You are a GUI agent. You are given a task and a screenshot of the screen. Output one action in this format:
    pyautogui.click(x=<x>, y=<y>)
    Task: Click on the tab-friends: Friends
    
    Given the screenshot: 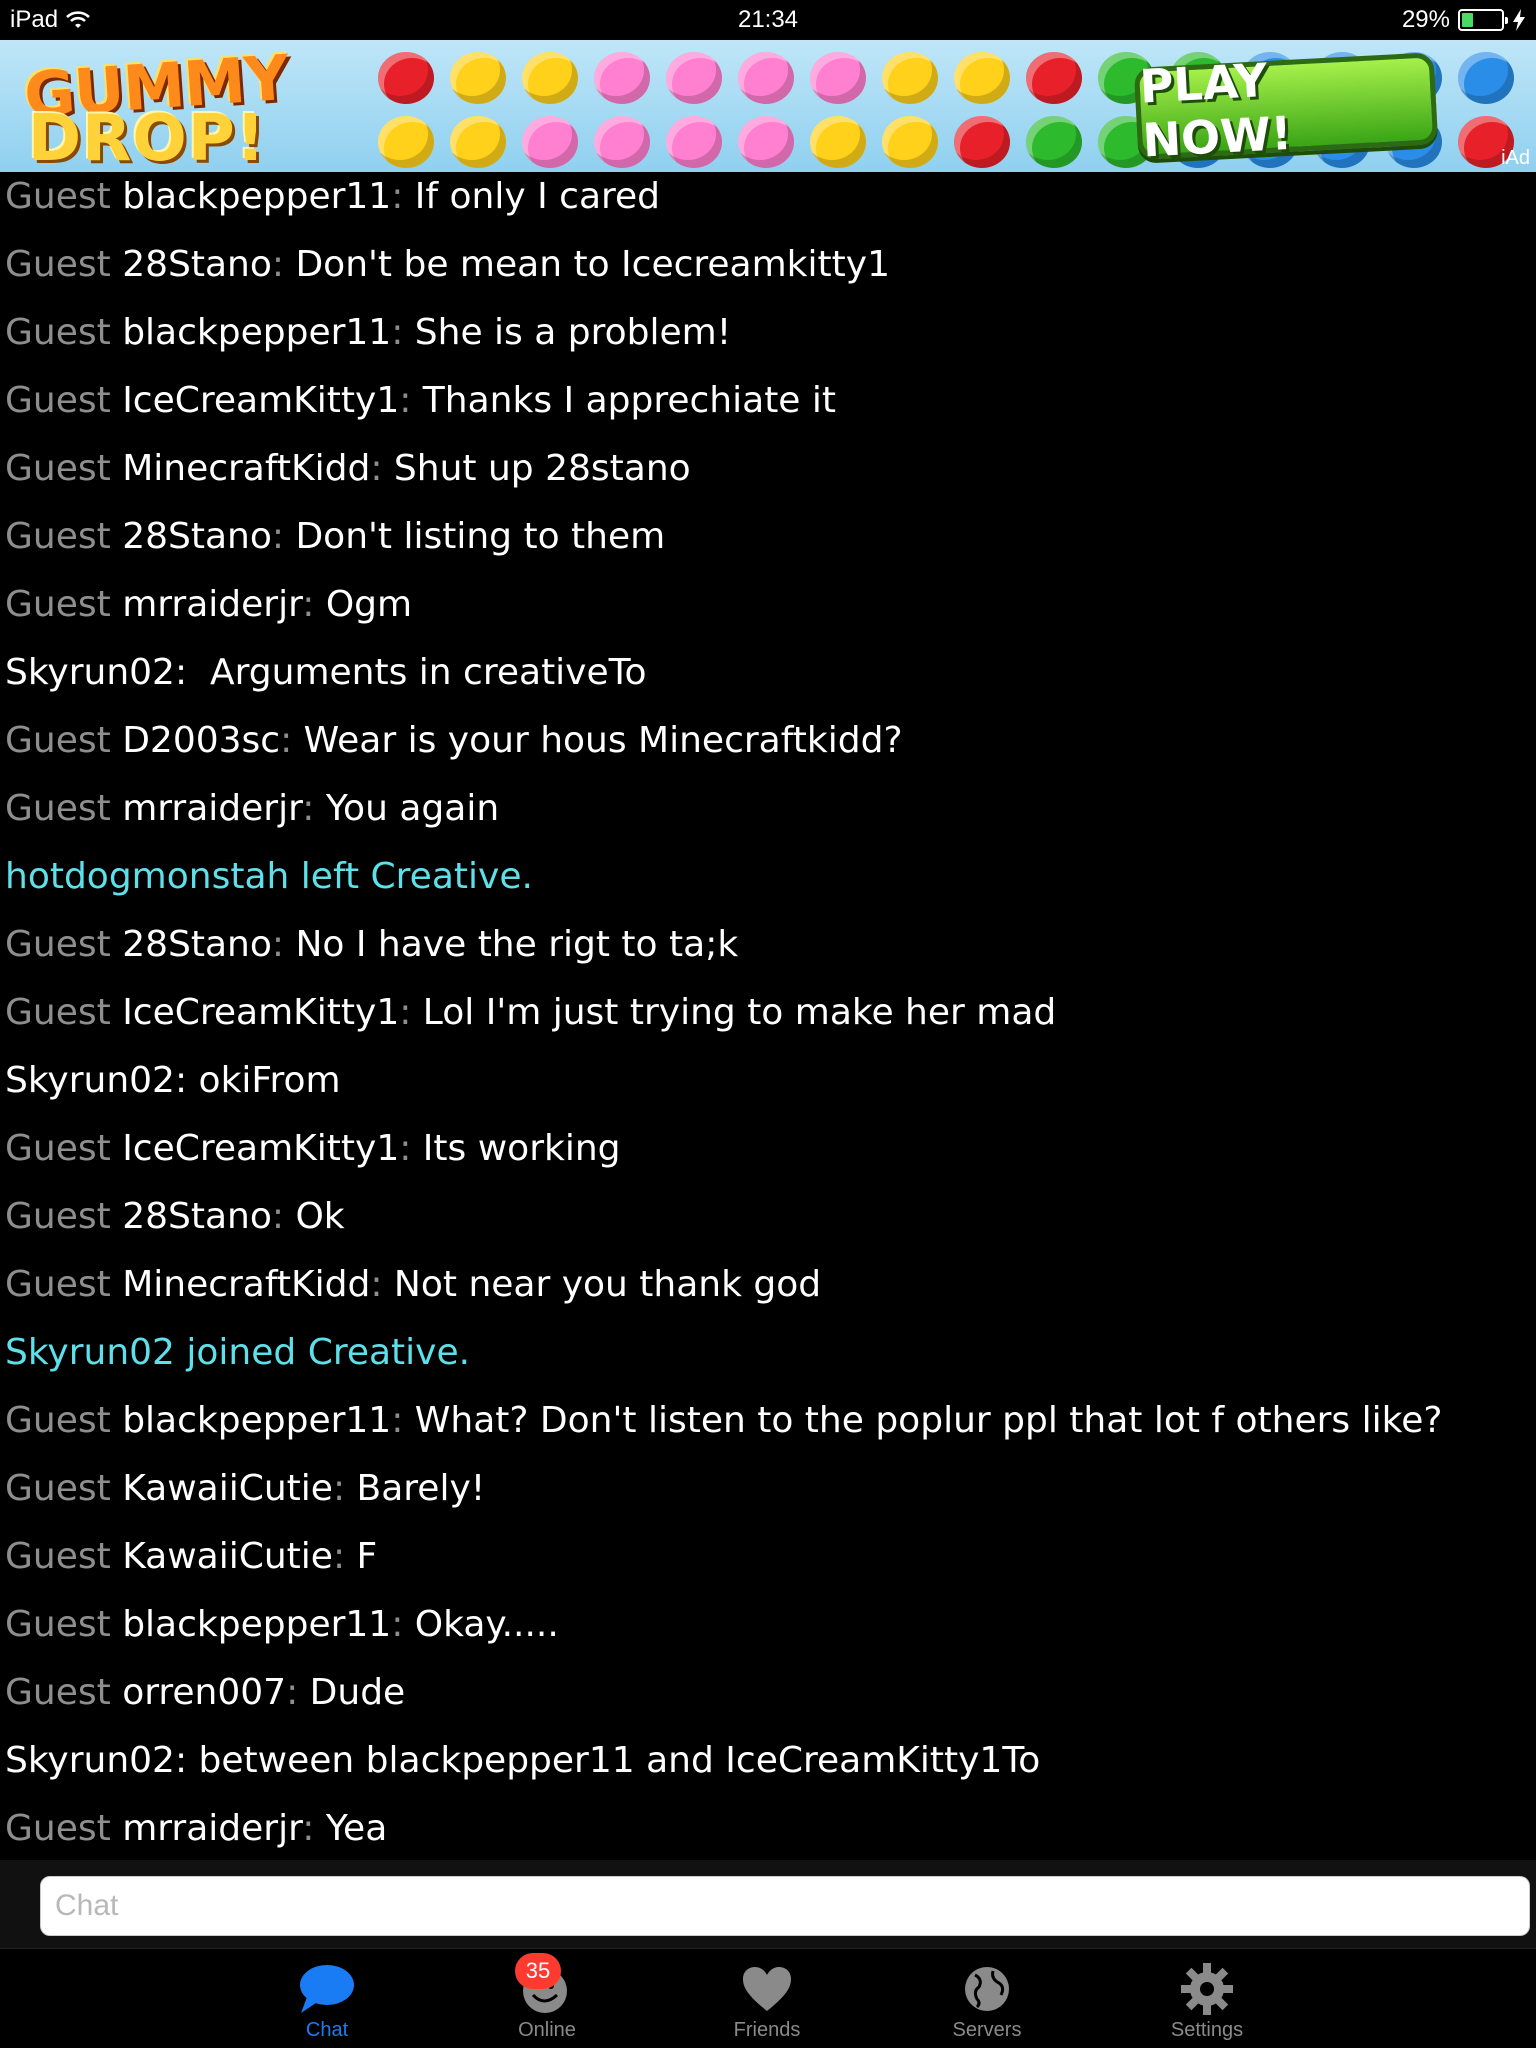 What is the action you would take?
    pyautogui.click(x=767, y=2001)
    